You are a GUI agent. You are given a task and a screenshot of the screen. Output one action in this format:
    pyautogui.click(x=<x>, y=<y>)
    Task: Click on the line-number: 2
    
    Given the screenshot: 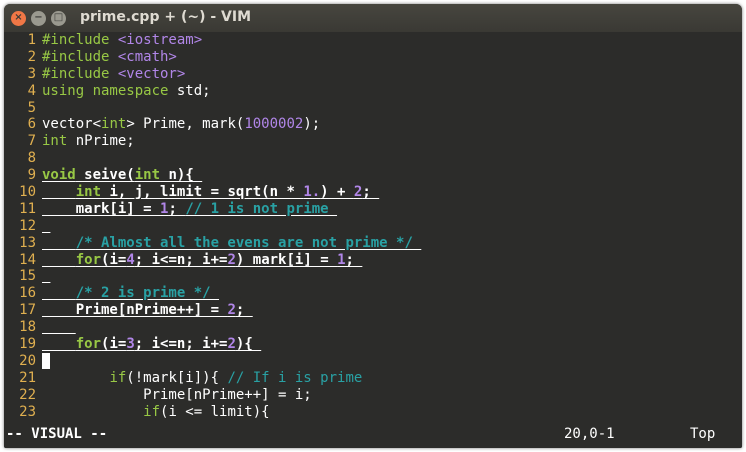 What is the action you would take?
    pyautogui.click(x=31, y=56)
    